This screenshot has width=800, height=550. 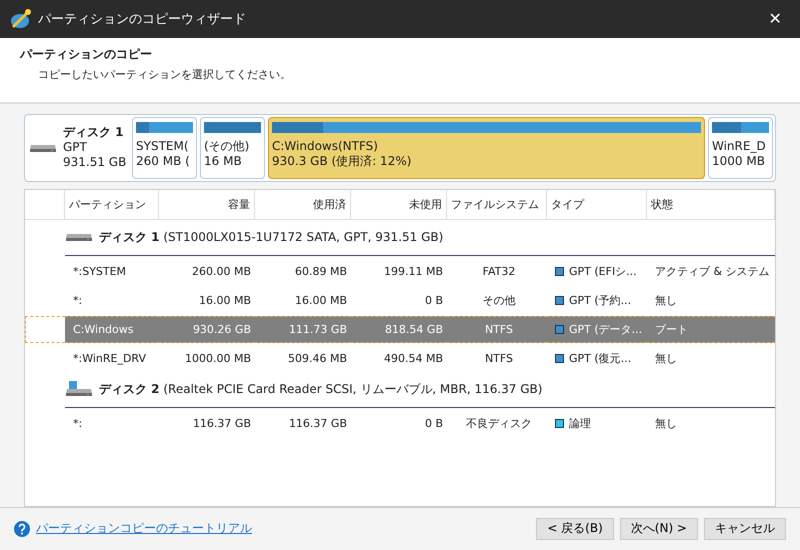 What do you see at coordinates (142, 19) in the screenshot?
I see `window-title: パーティションのコピーウィザード` at bounding box center [142, 19].